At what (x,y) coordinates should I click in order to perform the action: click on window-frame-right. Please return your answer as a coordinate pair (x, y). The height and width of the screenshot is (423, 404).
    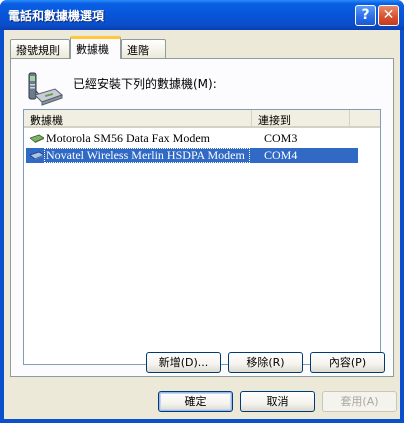
    Looking at the image, I should click on (402, 226).